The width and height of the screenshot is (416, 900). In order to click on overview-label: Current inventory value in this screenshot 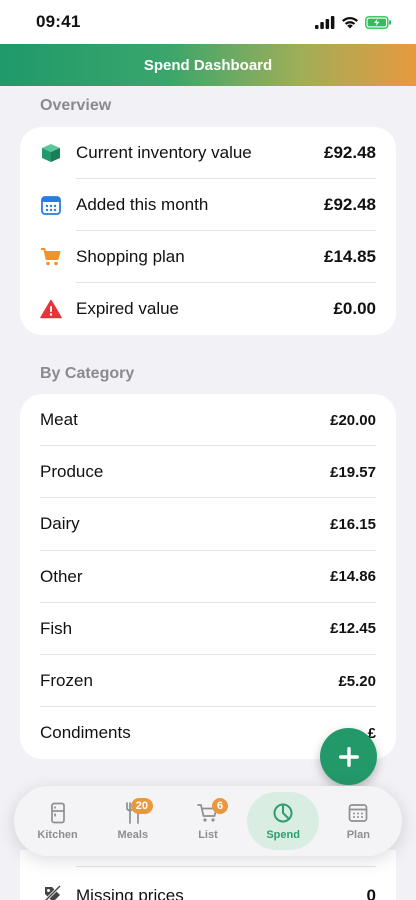, I will do `click(164, 152)`.